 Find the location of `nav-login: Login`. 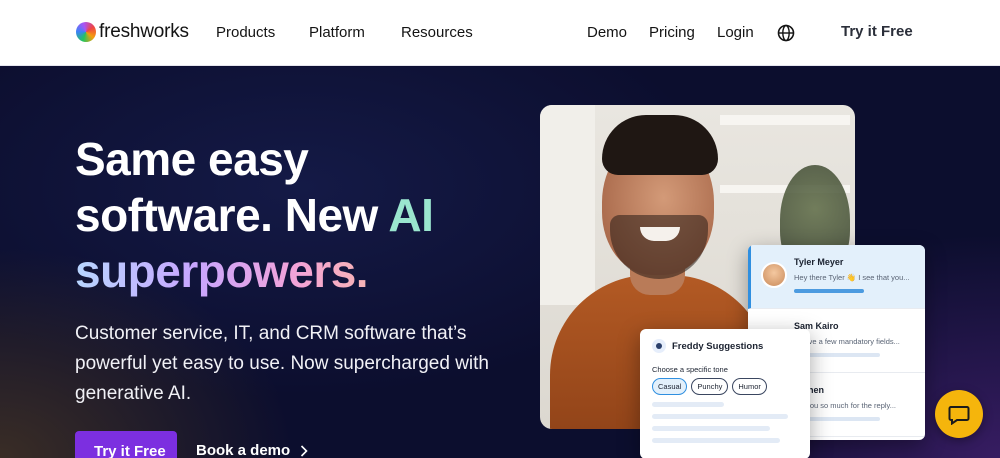

nav-login: Login is located at coordinates (735, 32).